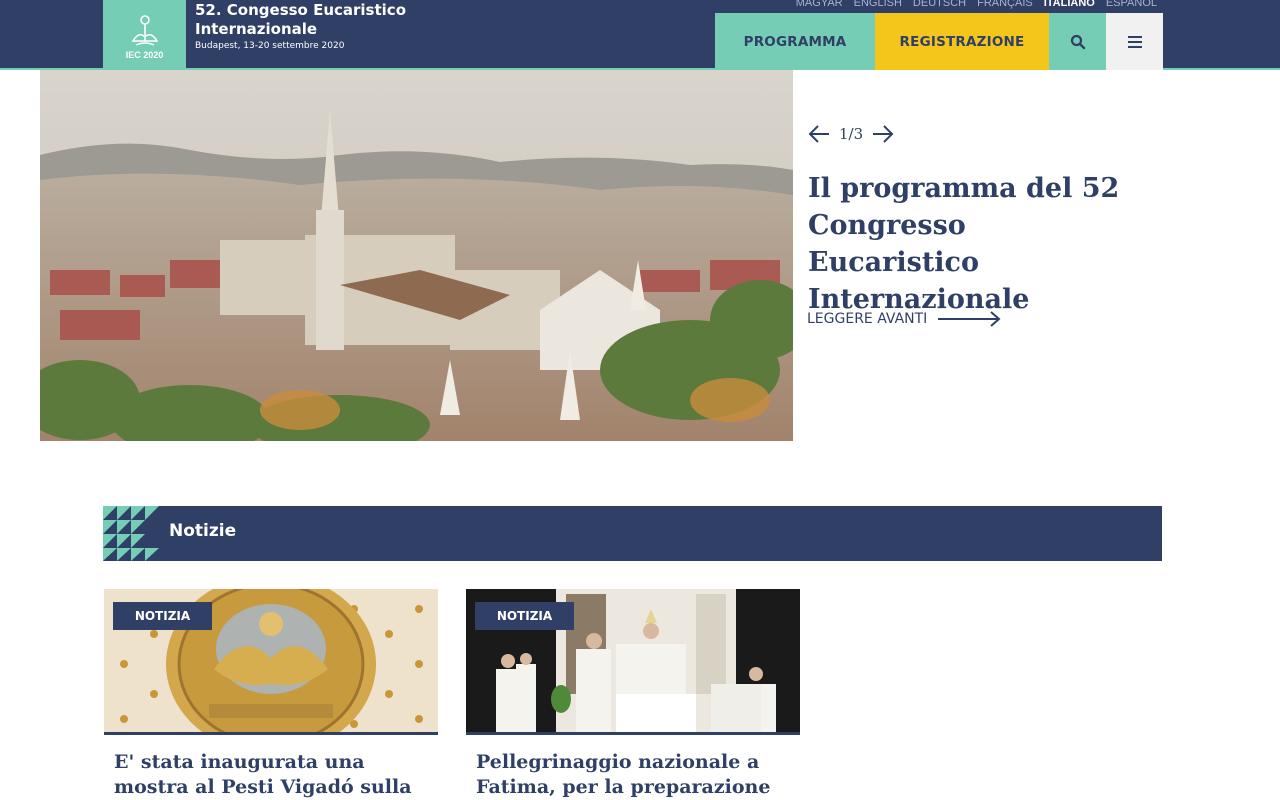 The width and height of the screenshot is (1280, 800). Describe the element at coordinates (144, 30) in the screenshot. I see `congress-emblem-icon` at that location.